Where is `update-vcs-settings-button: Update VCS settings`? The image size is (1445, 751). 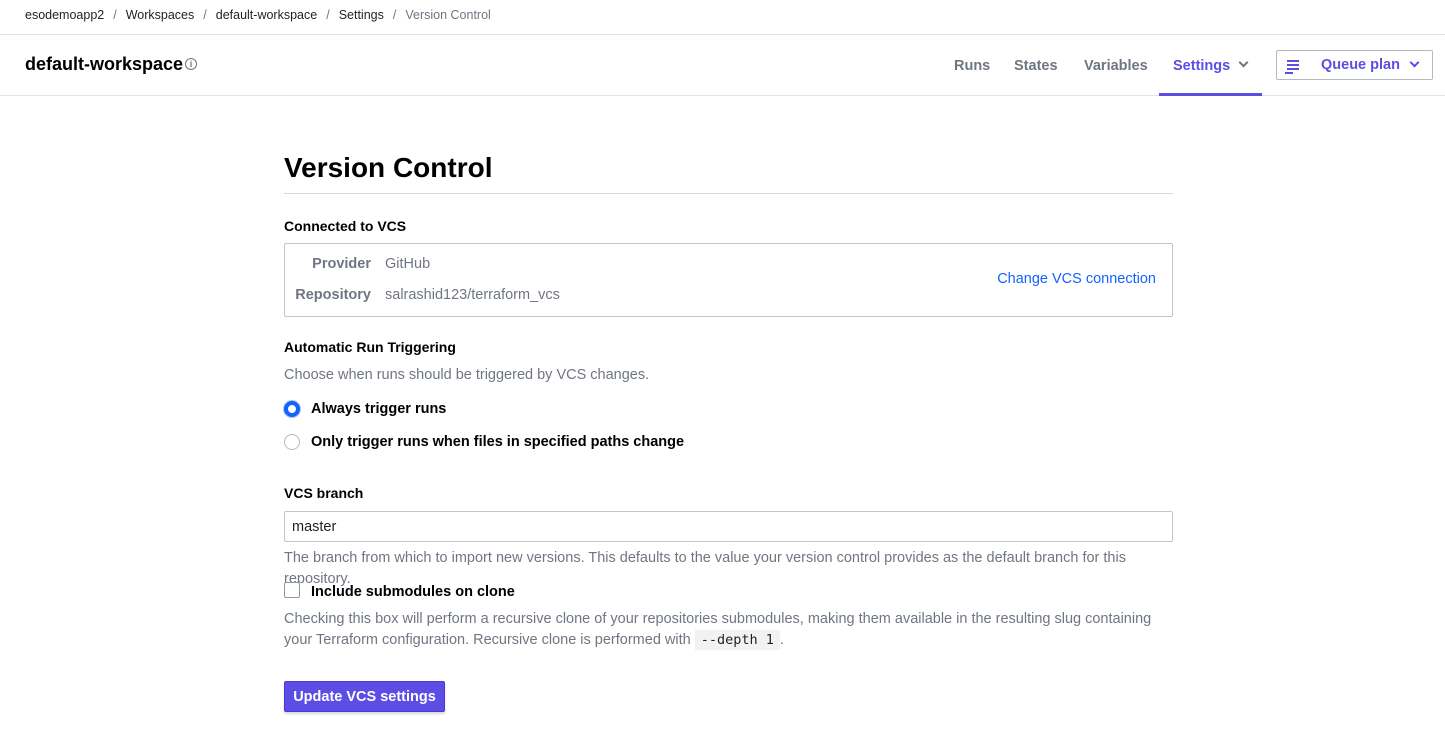
update-vcs-settings-button: Update VCS settings is located at coordinates (364, 696).